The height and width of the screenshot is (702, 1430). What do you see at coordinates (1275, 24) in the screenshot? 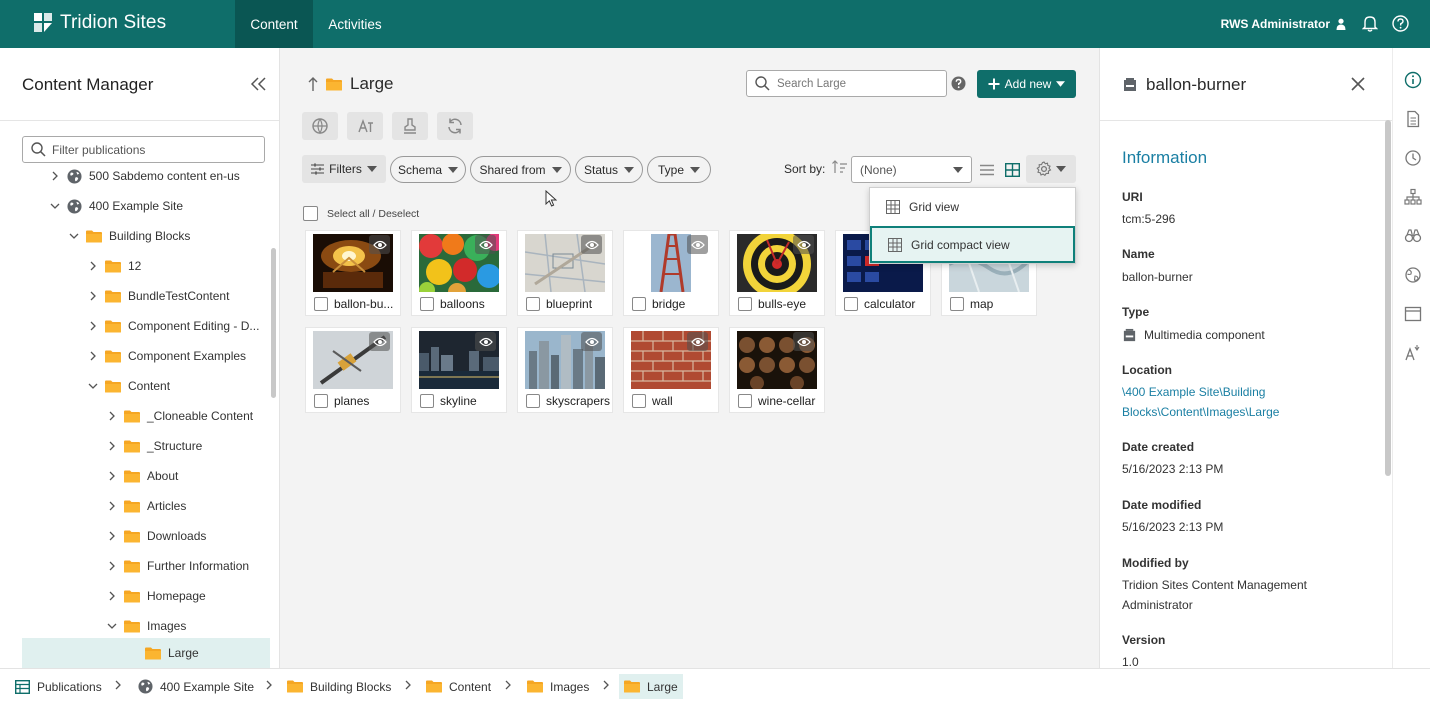
I see `user-name: RWS Administrator` at bounding box center [1275, 24].